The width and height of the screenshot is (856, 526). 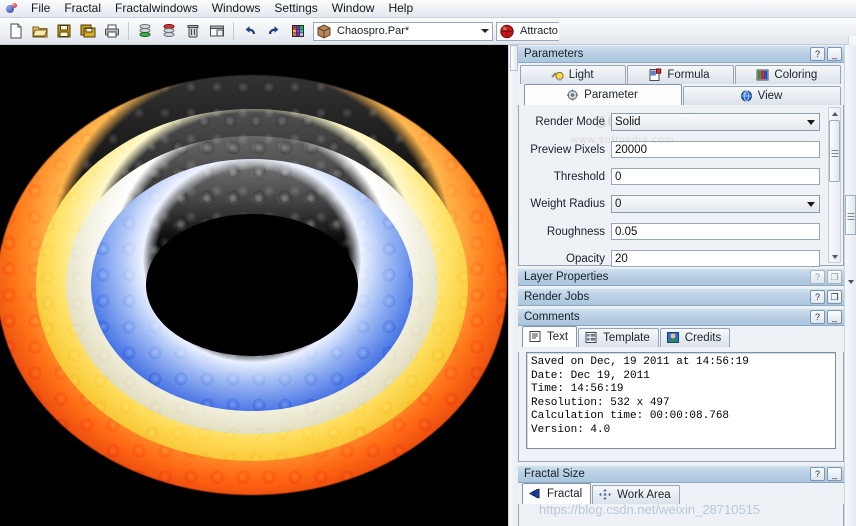 What do you see at coordinates (298, 31) in the screenshot?
I see `palette-grid-icon` at bounding box center [298, 31].